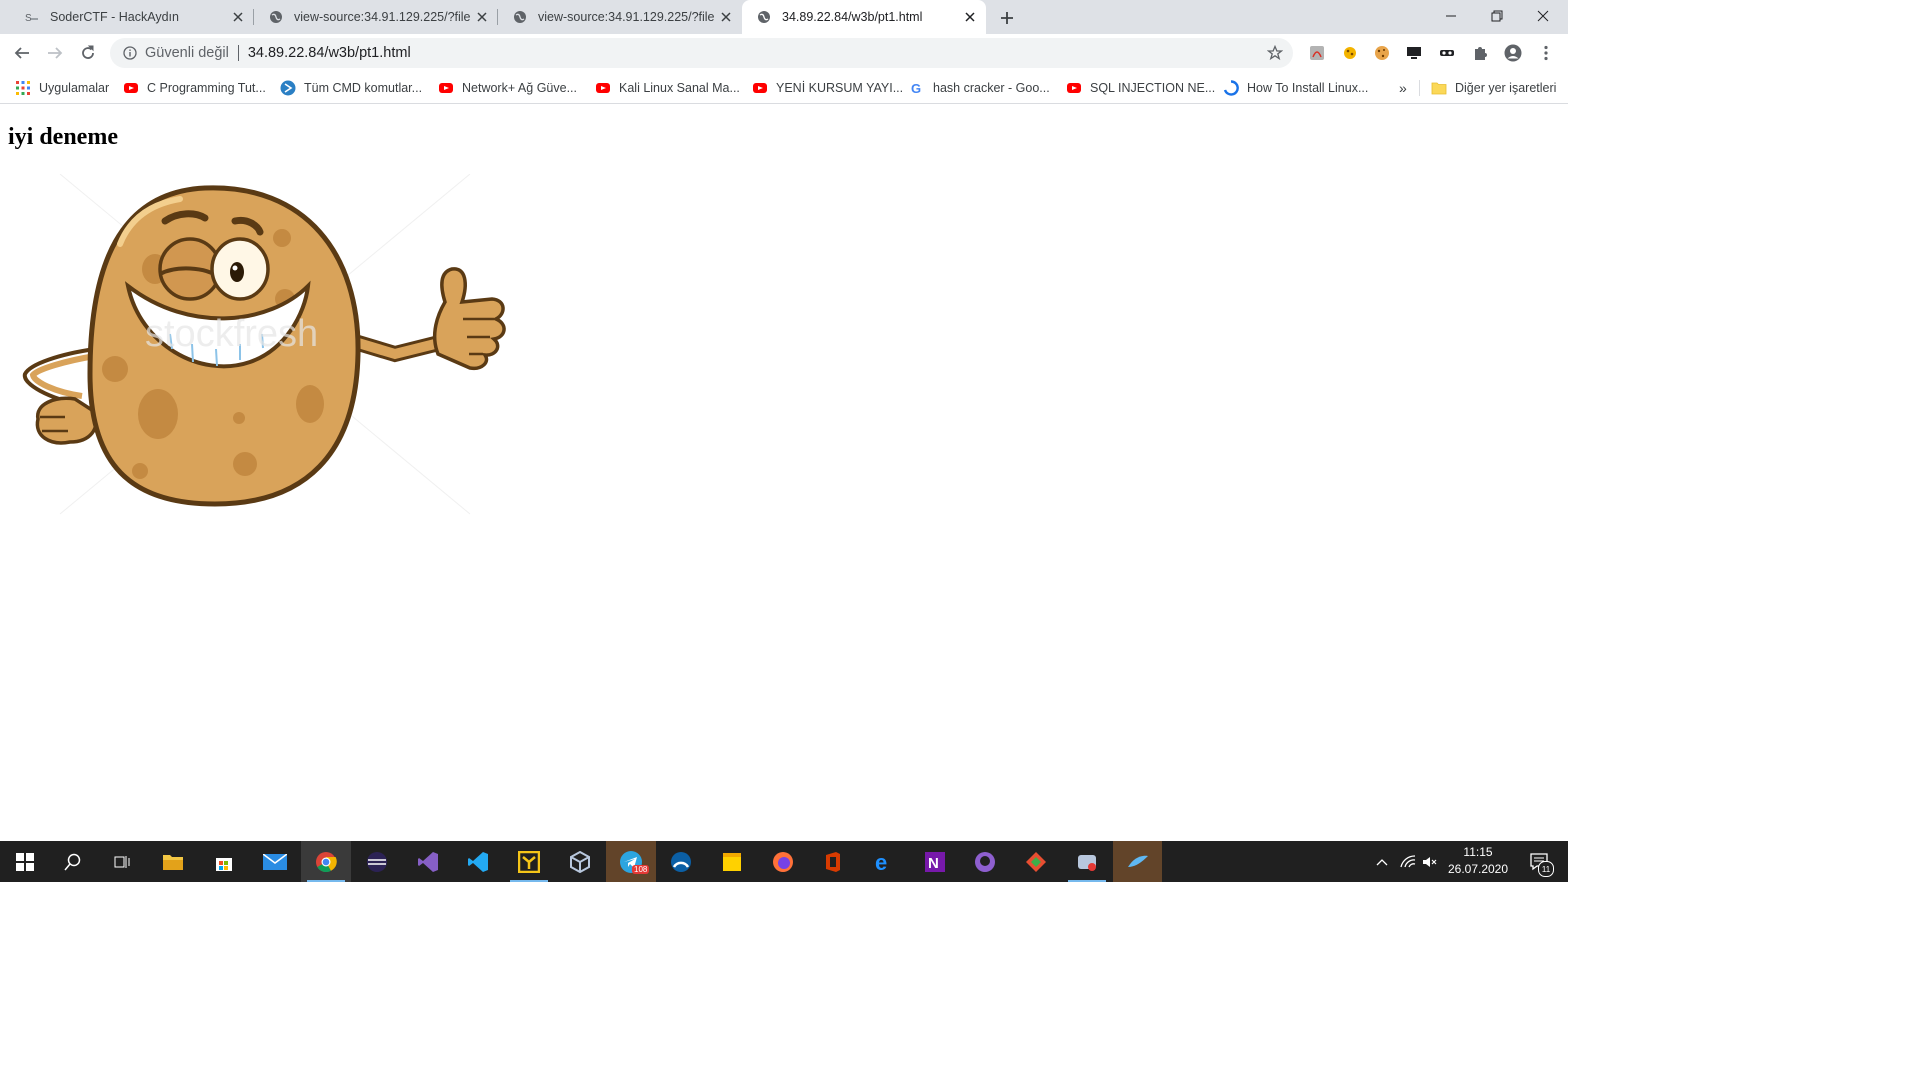 This screenshot has width=1920, height=1080. Describe the element at coordinates (1350, 53) in the screenshot. I see `cookie-extension-icon` at that location.